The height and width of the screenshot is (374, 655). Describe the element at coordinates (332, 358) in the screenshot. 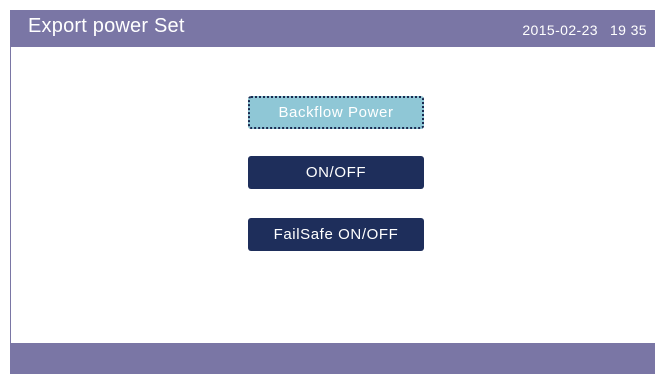

I see `footer-bar` at that location.